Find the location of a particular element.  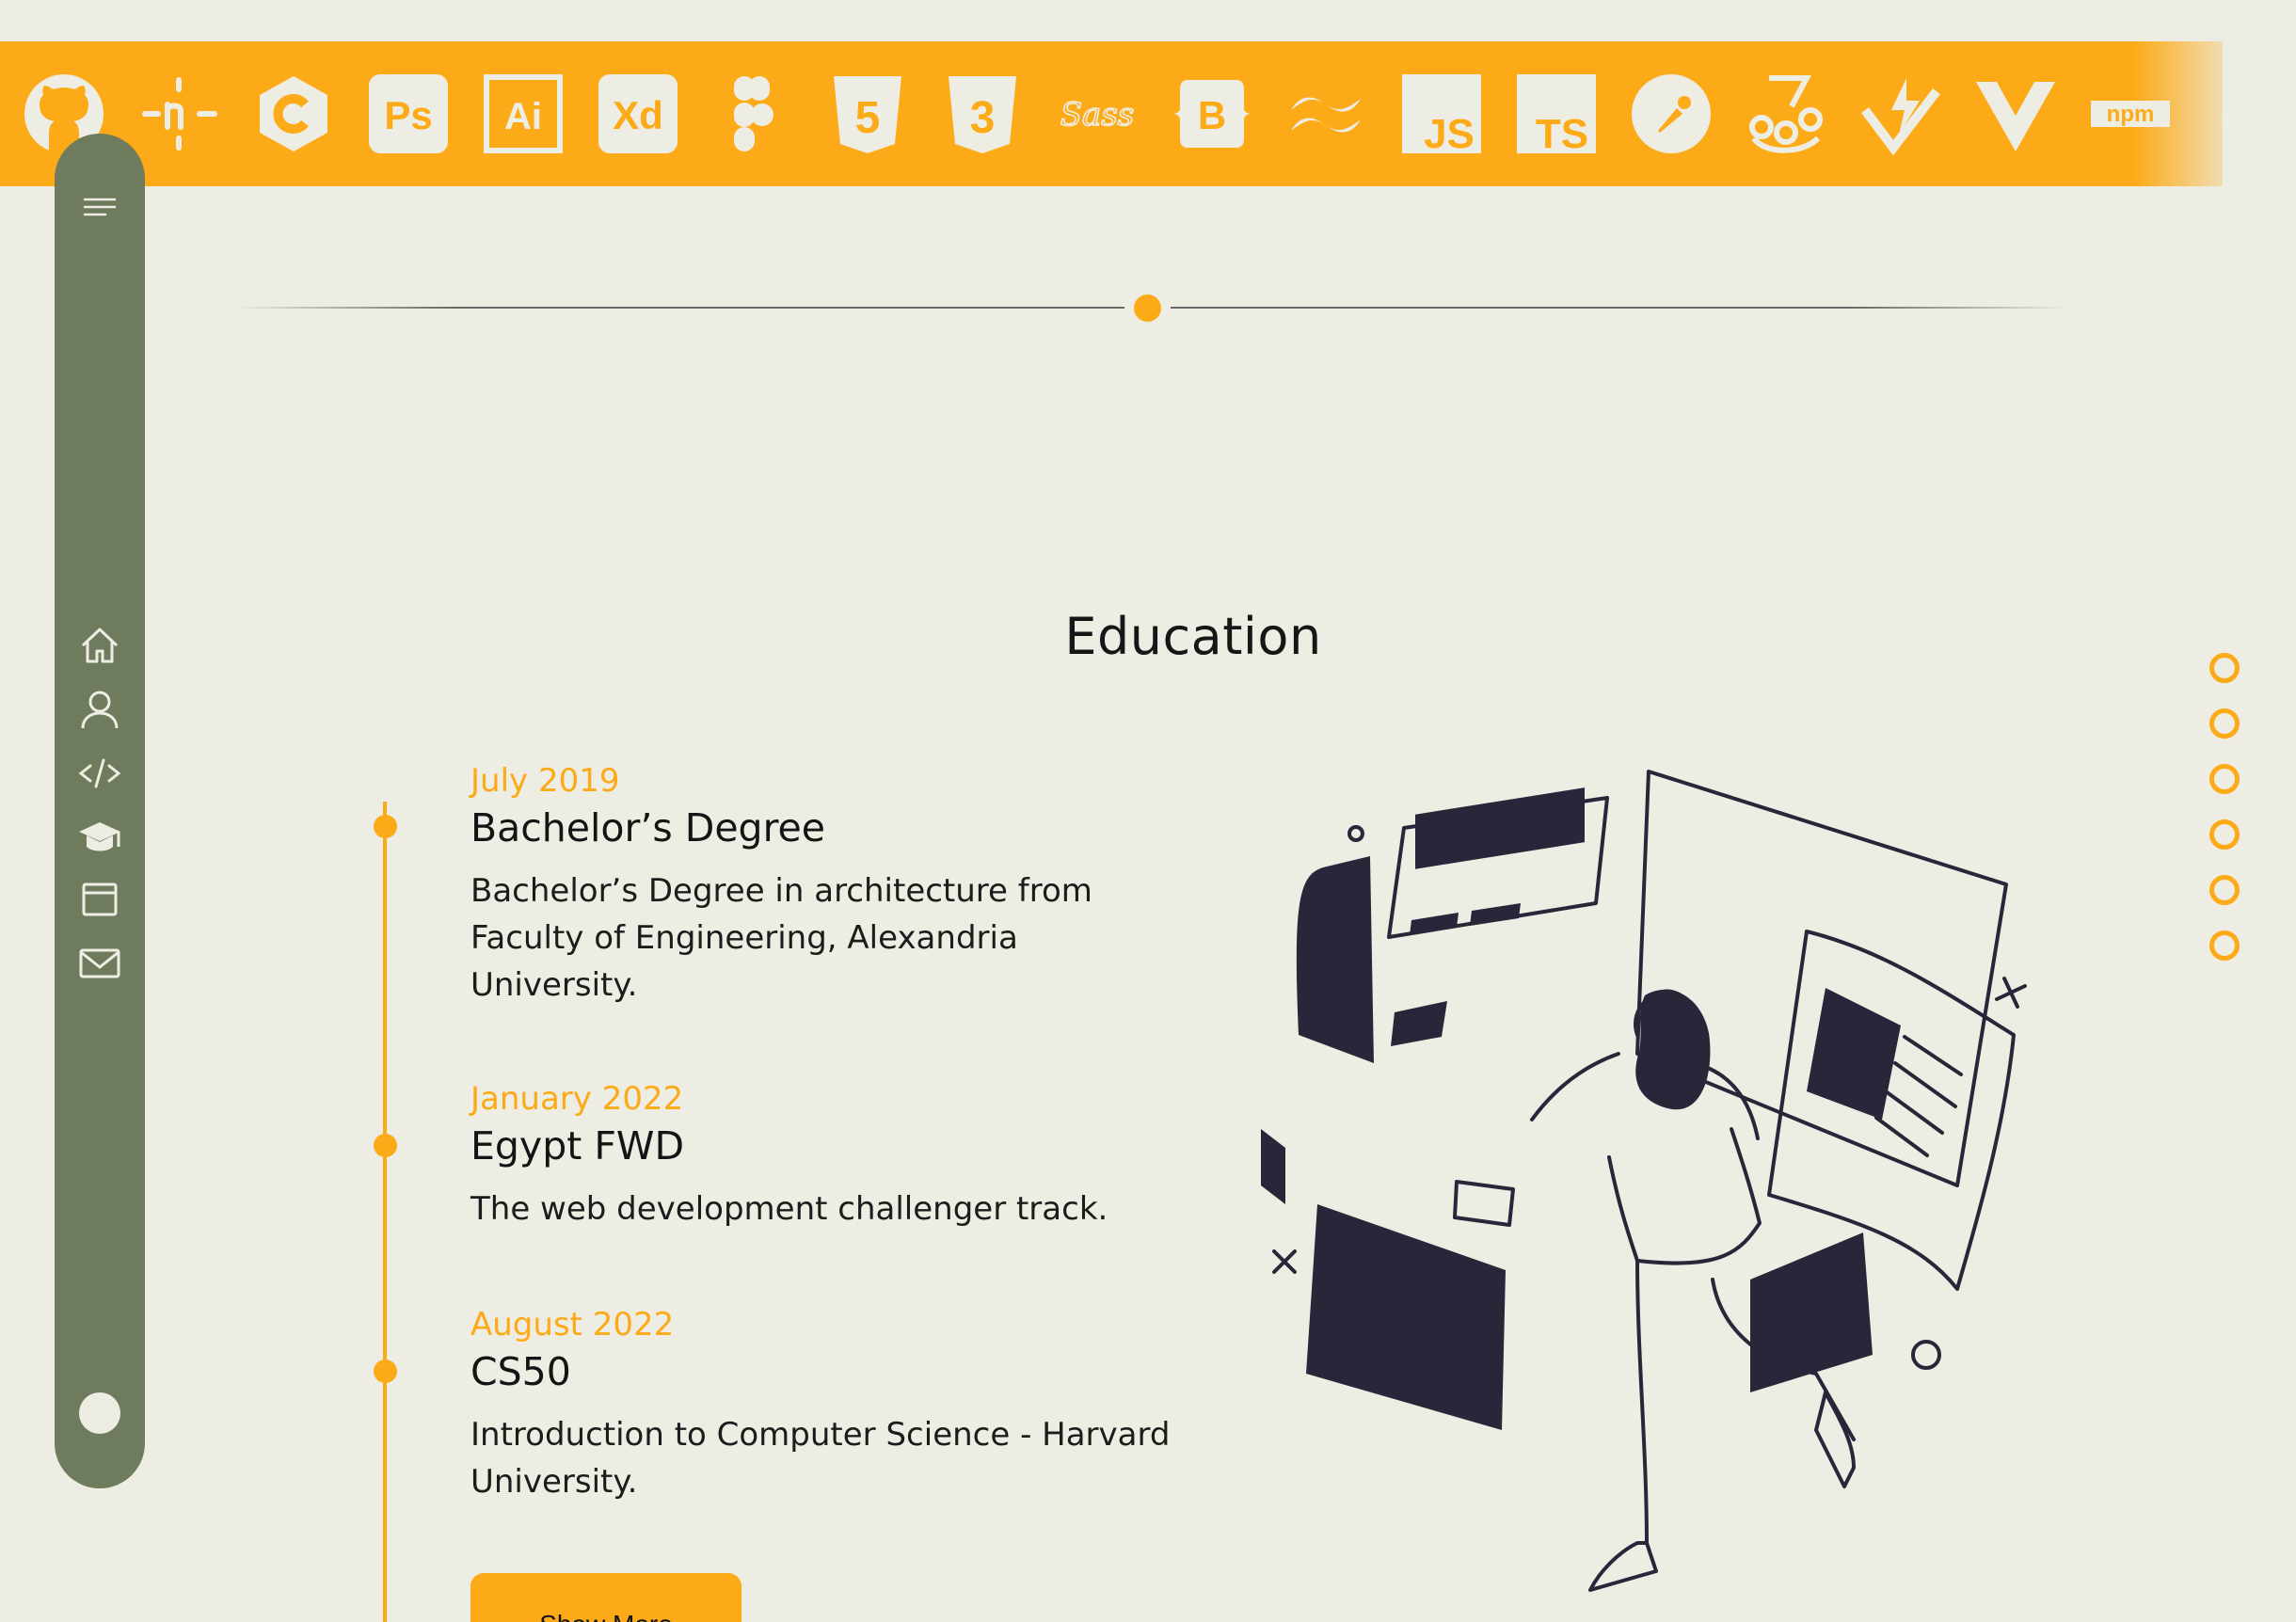

bootstrap-icon: B is located at coordinates (1212, 113).